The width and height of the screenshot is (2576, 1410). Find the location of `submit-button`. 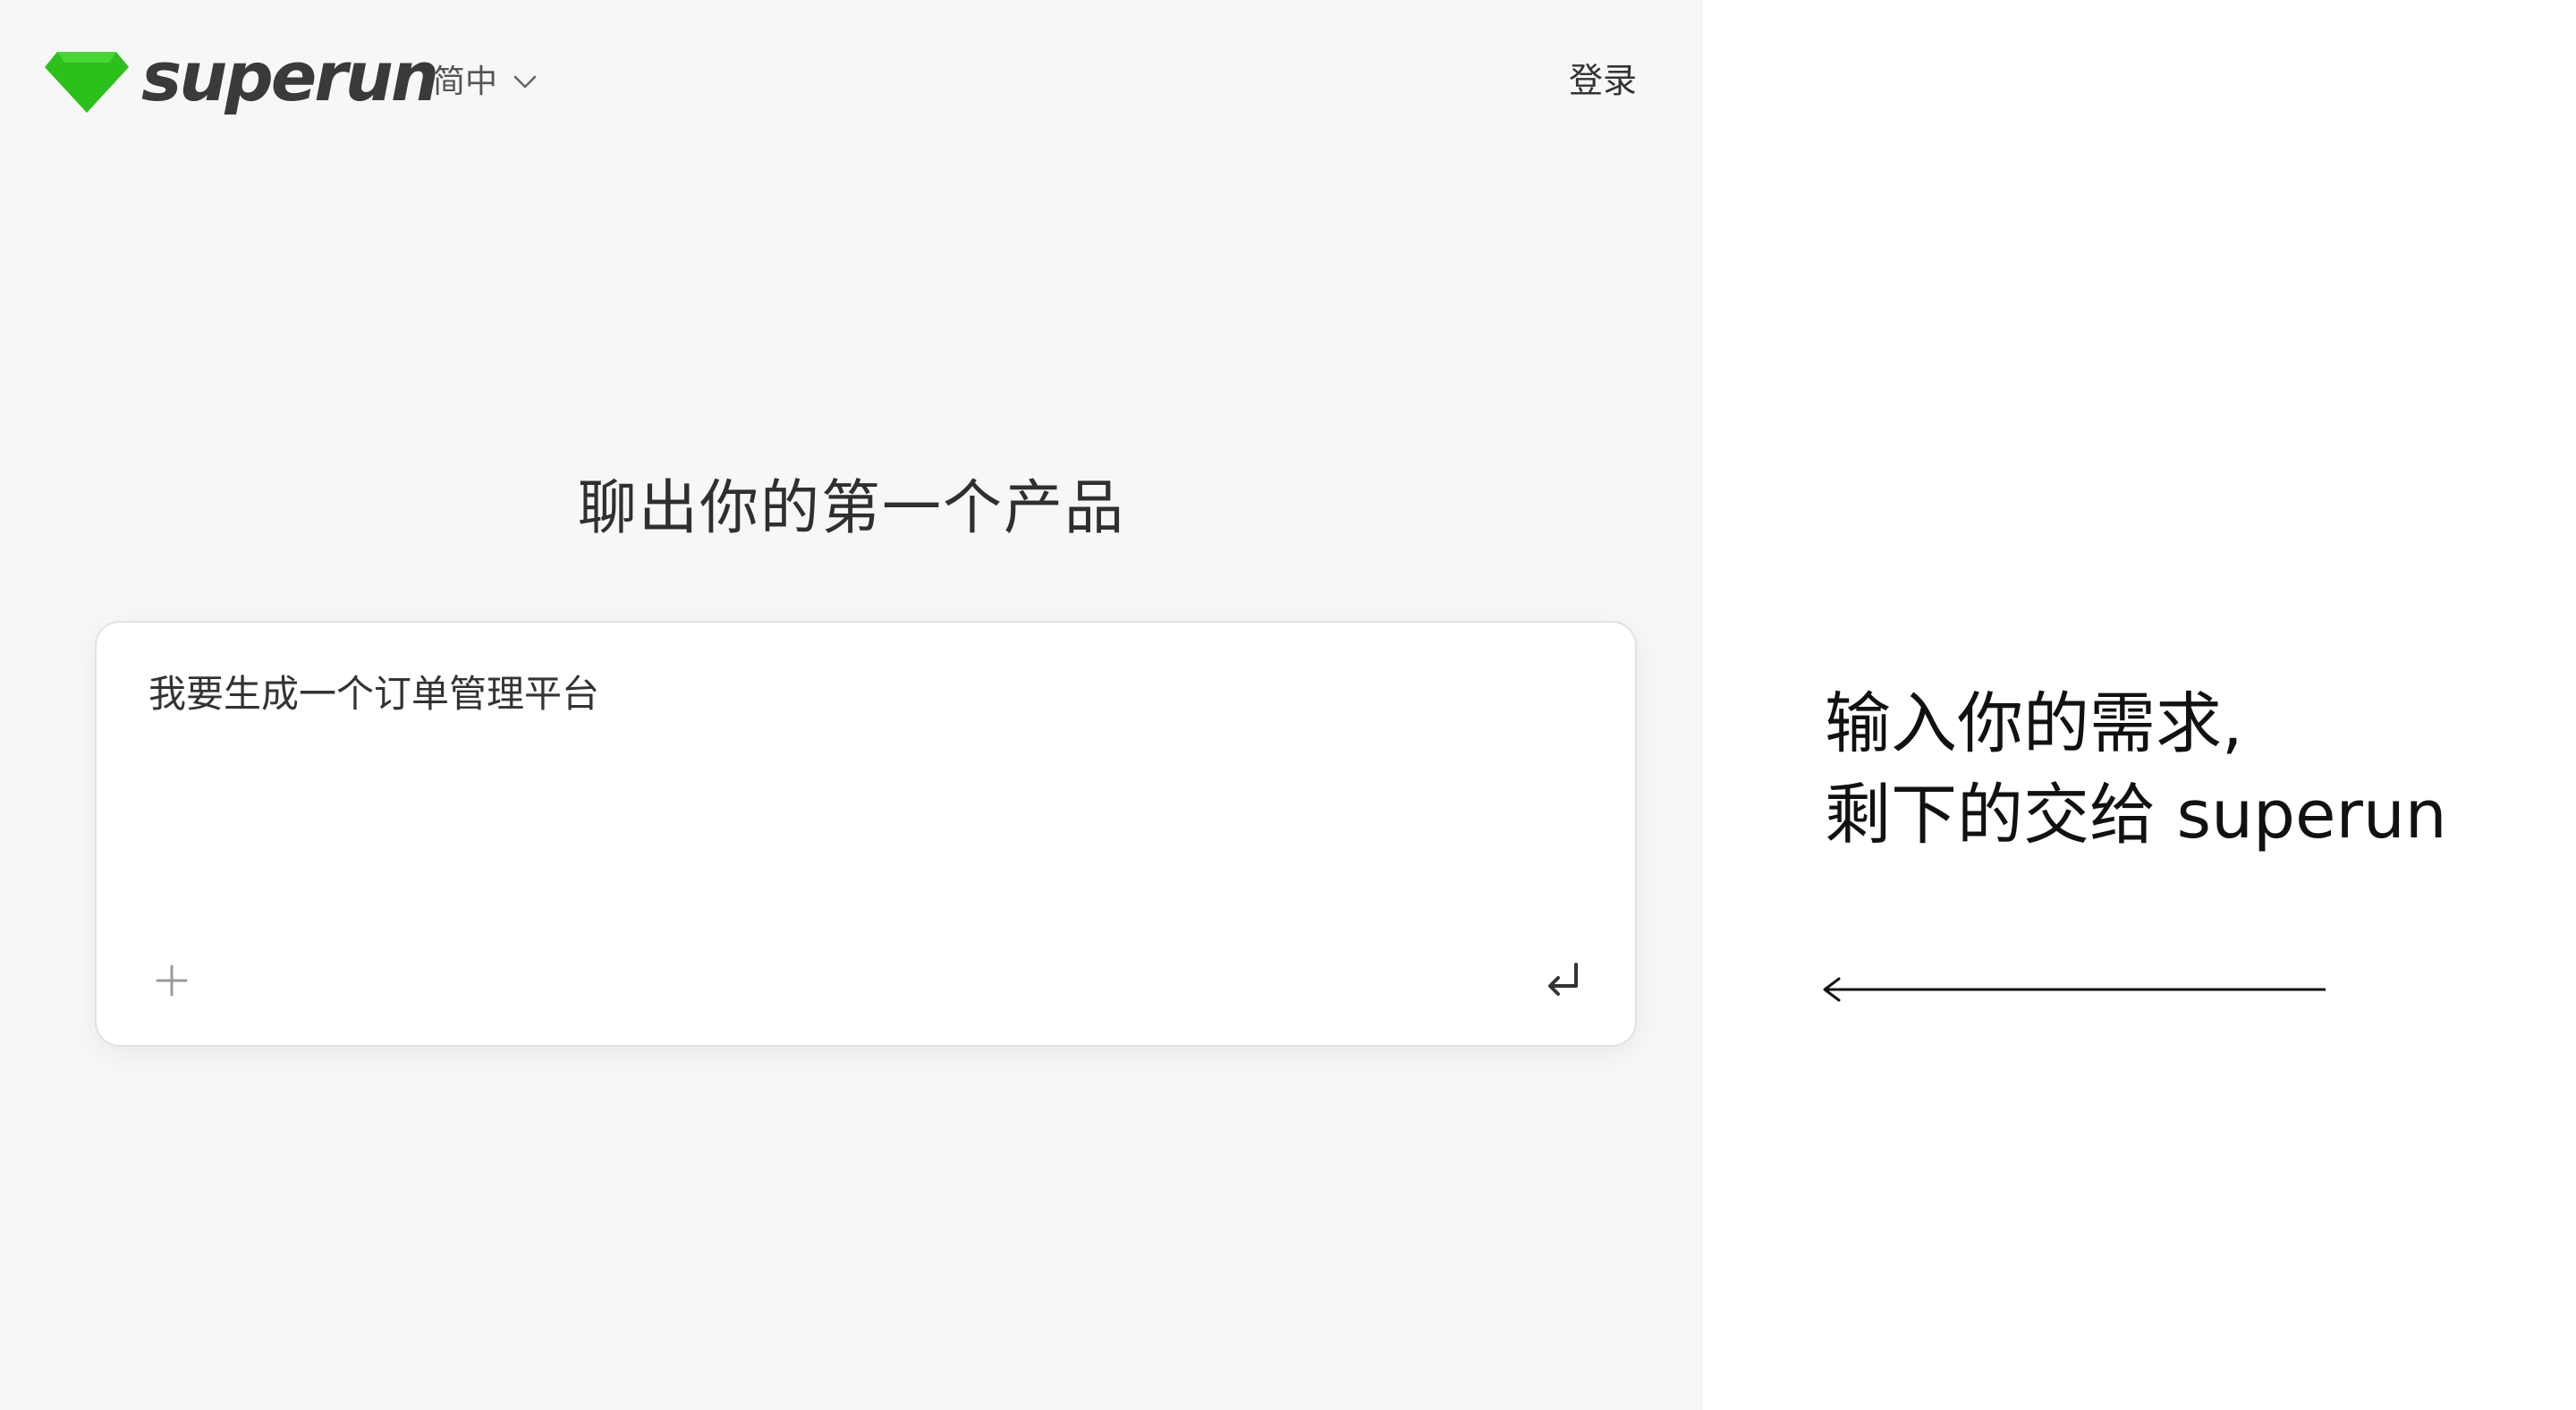

submit-button is located at coordinates (1563, 979).